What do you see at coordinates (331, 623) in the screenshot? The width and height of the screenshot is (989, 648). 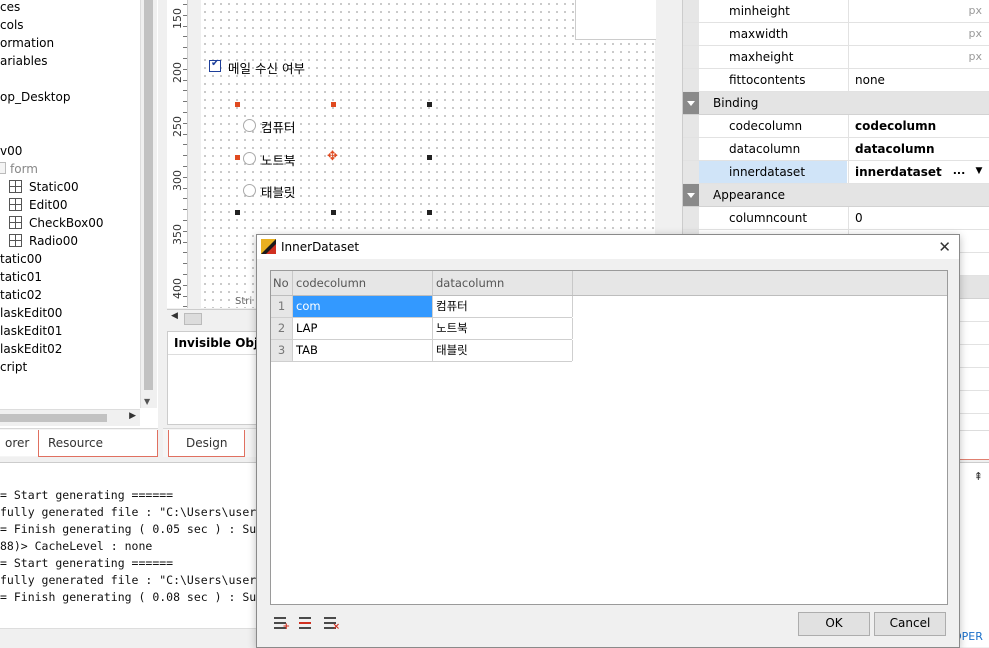 I see `delete-row-icon: ×` at bounding box center [331, 623].